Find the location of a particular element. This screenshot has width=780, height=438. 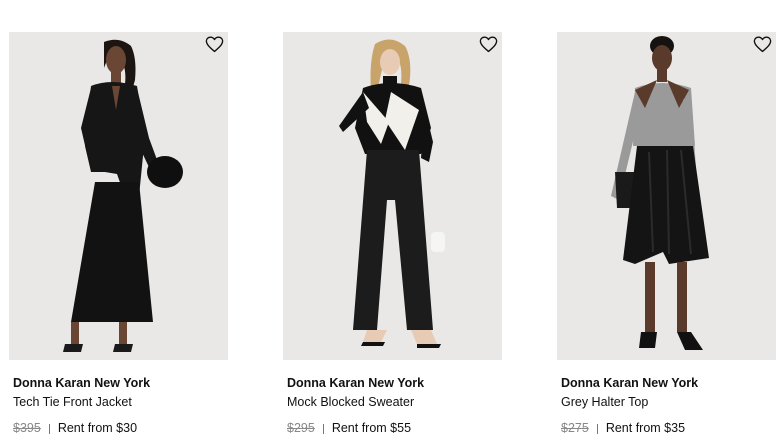

rent-price: Rent from $35 is located at coordinates (645, 428).